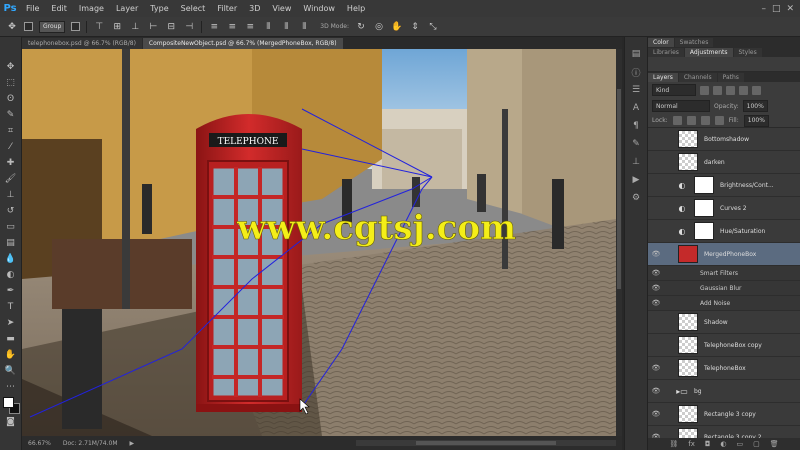  What do you see at coordinates (636, 126) in the screenshot?
I see `paragraph-panel-icon: ¶` at bounding box center [636, 126].